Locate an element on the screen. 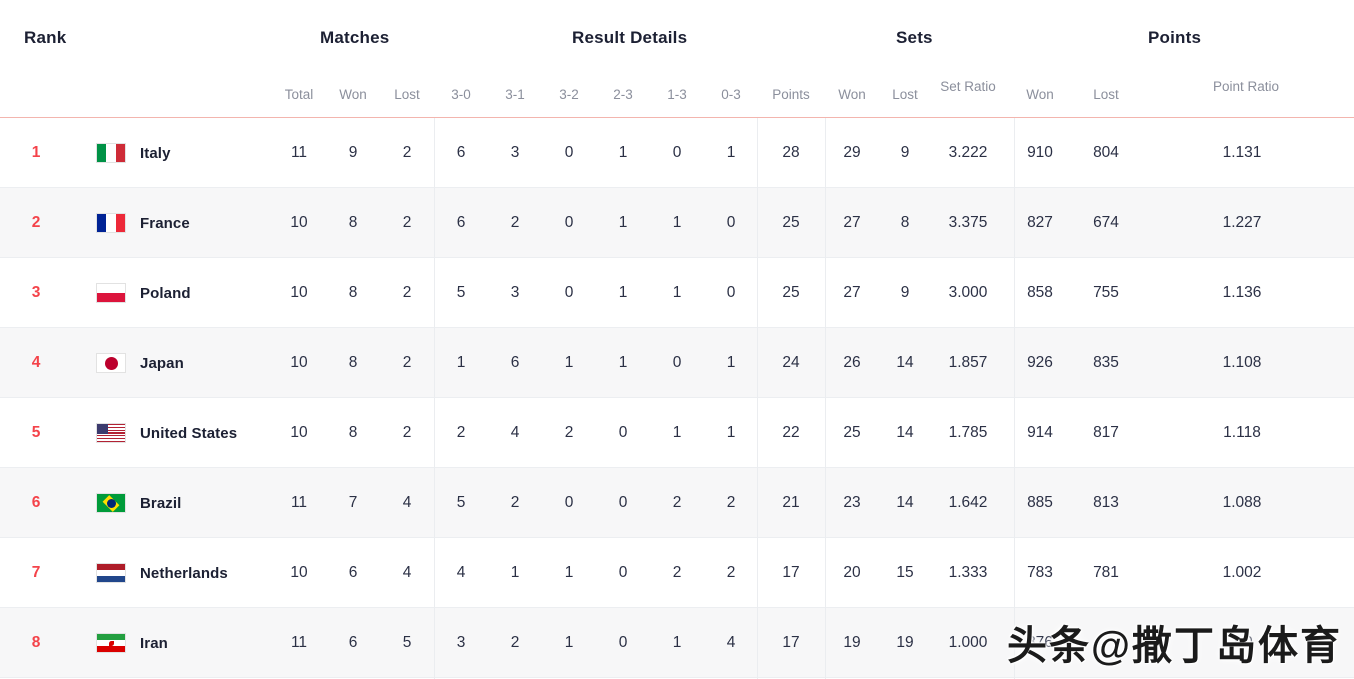  cell-setratio: 1.333 is located at coordinates (968, 572).